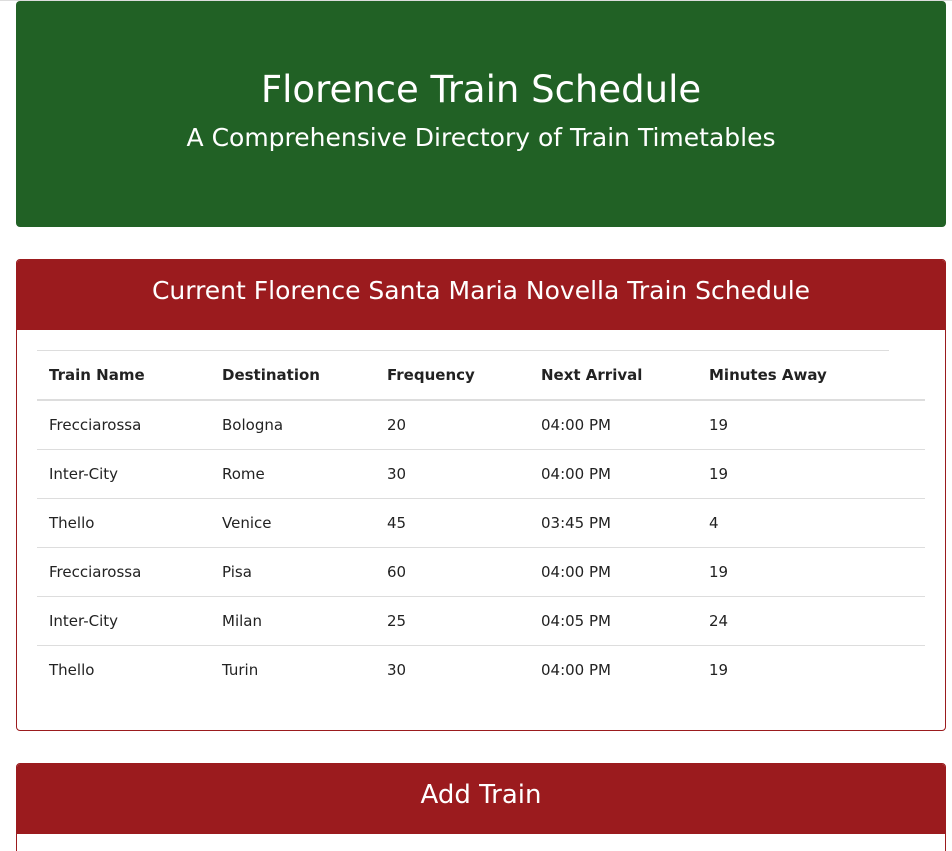  I want to click on cell-frequency: 60, so click(452, 572).